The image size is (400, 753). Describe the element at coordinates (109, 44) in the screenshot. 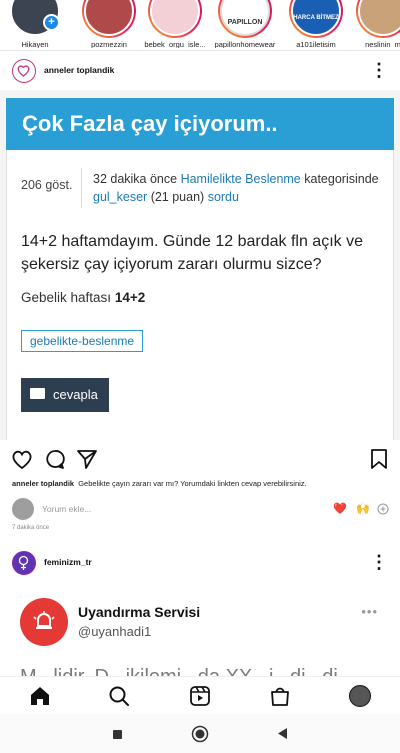

I see `story-label: pozmezzin` at that location.